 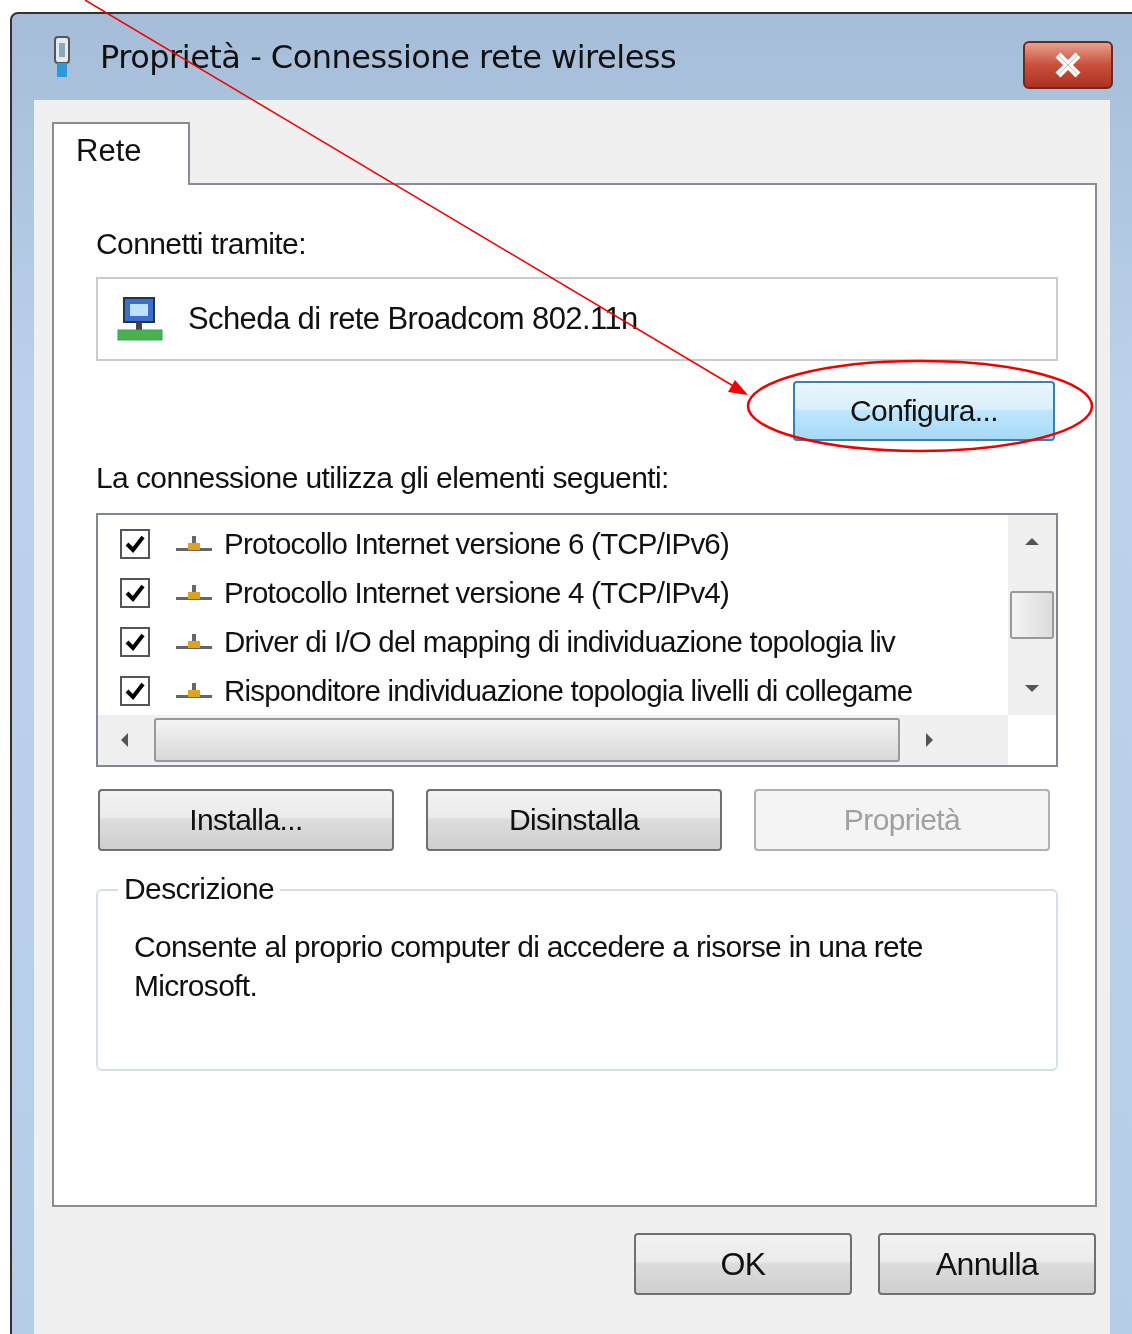 I want to click on horizontal-scrollbar, so click(x=553, y=740).